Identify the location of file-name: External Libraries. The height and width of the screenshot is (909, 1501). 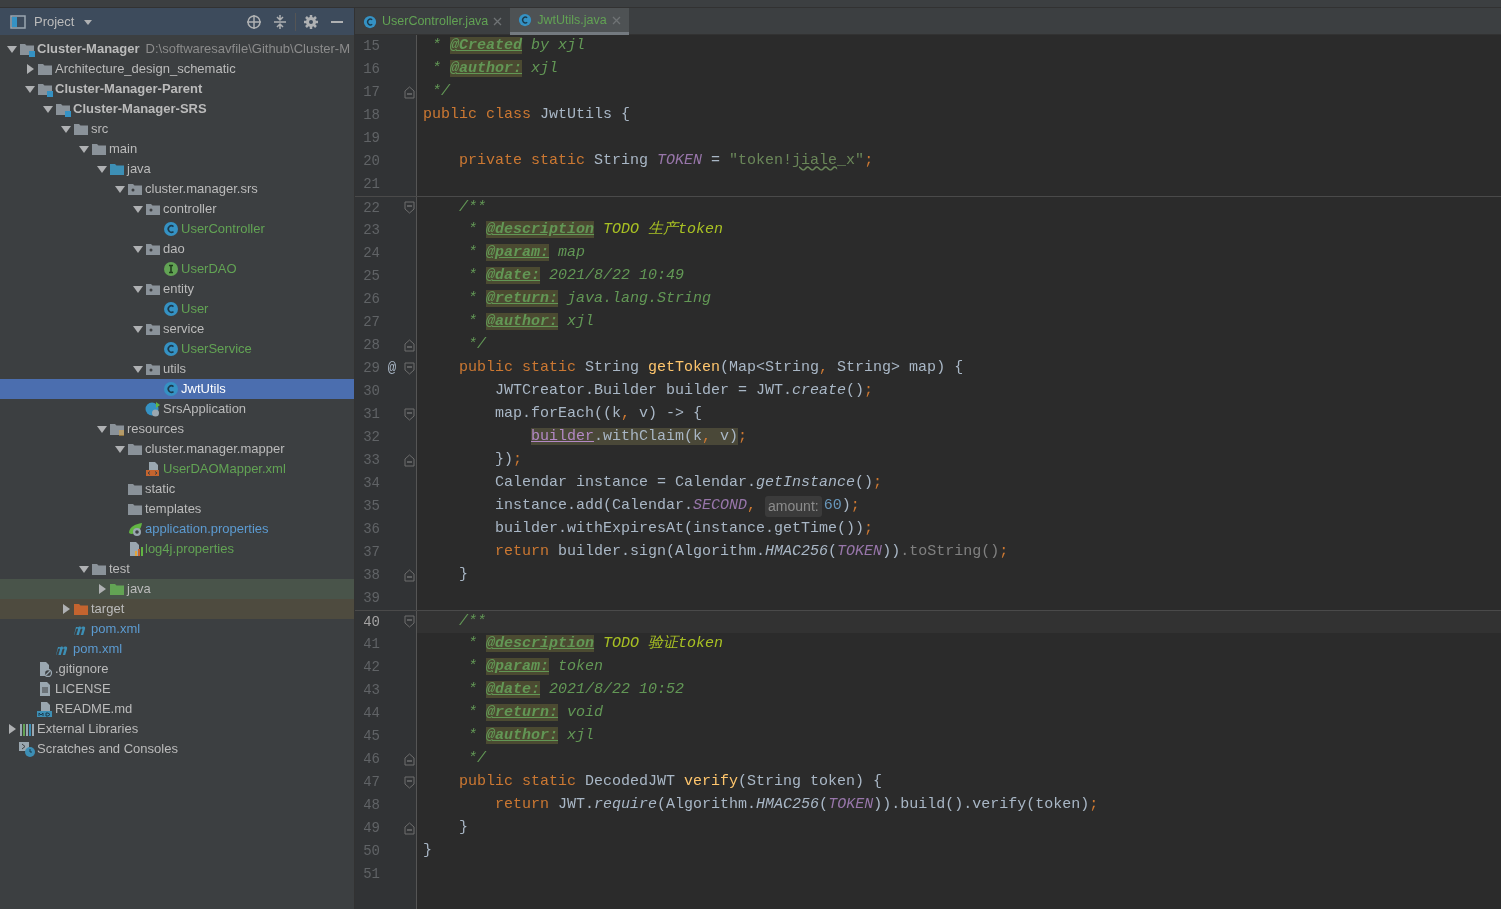
(88, 729).